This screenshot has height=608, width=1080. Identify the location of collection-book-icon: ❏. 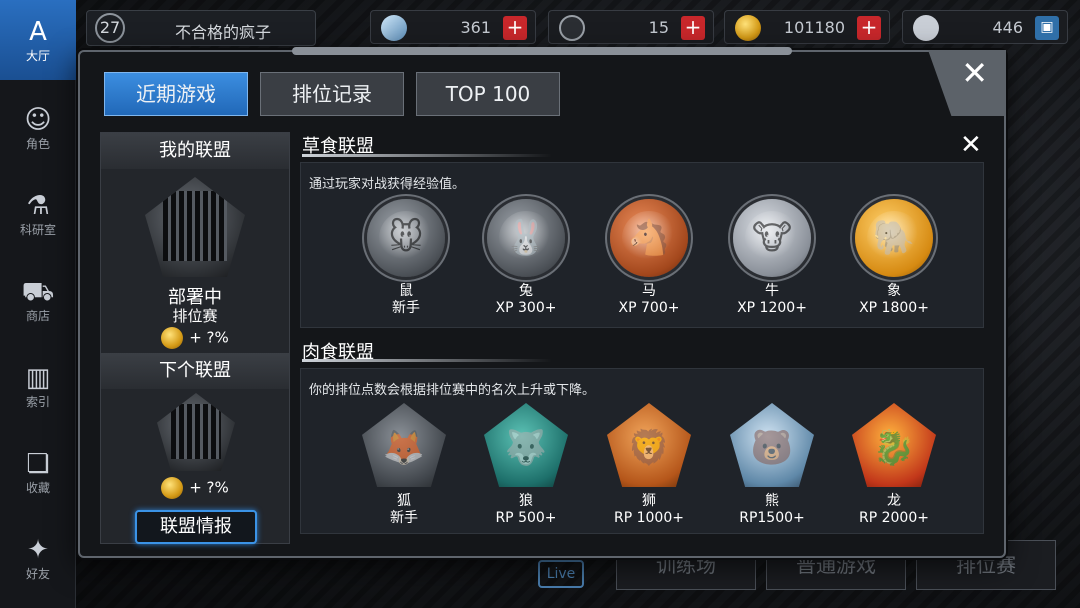
(38, 463).